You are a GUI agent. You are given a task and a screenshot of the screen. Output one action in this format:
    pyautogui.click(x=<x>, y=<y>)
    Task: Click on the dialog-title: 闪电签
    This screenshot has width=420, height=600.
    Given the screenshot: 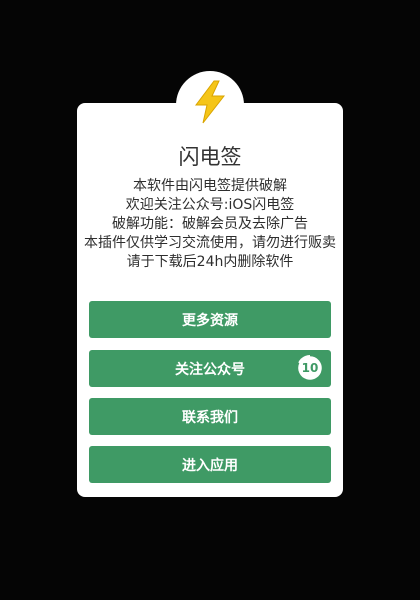 What is the action you would take?
    pyautogui.click(x=210, y=157)
    